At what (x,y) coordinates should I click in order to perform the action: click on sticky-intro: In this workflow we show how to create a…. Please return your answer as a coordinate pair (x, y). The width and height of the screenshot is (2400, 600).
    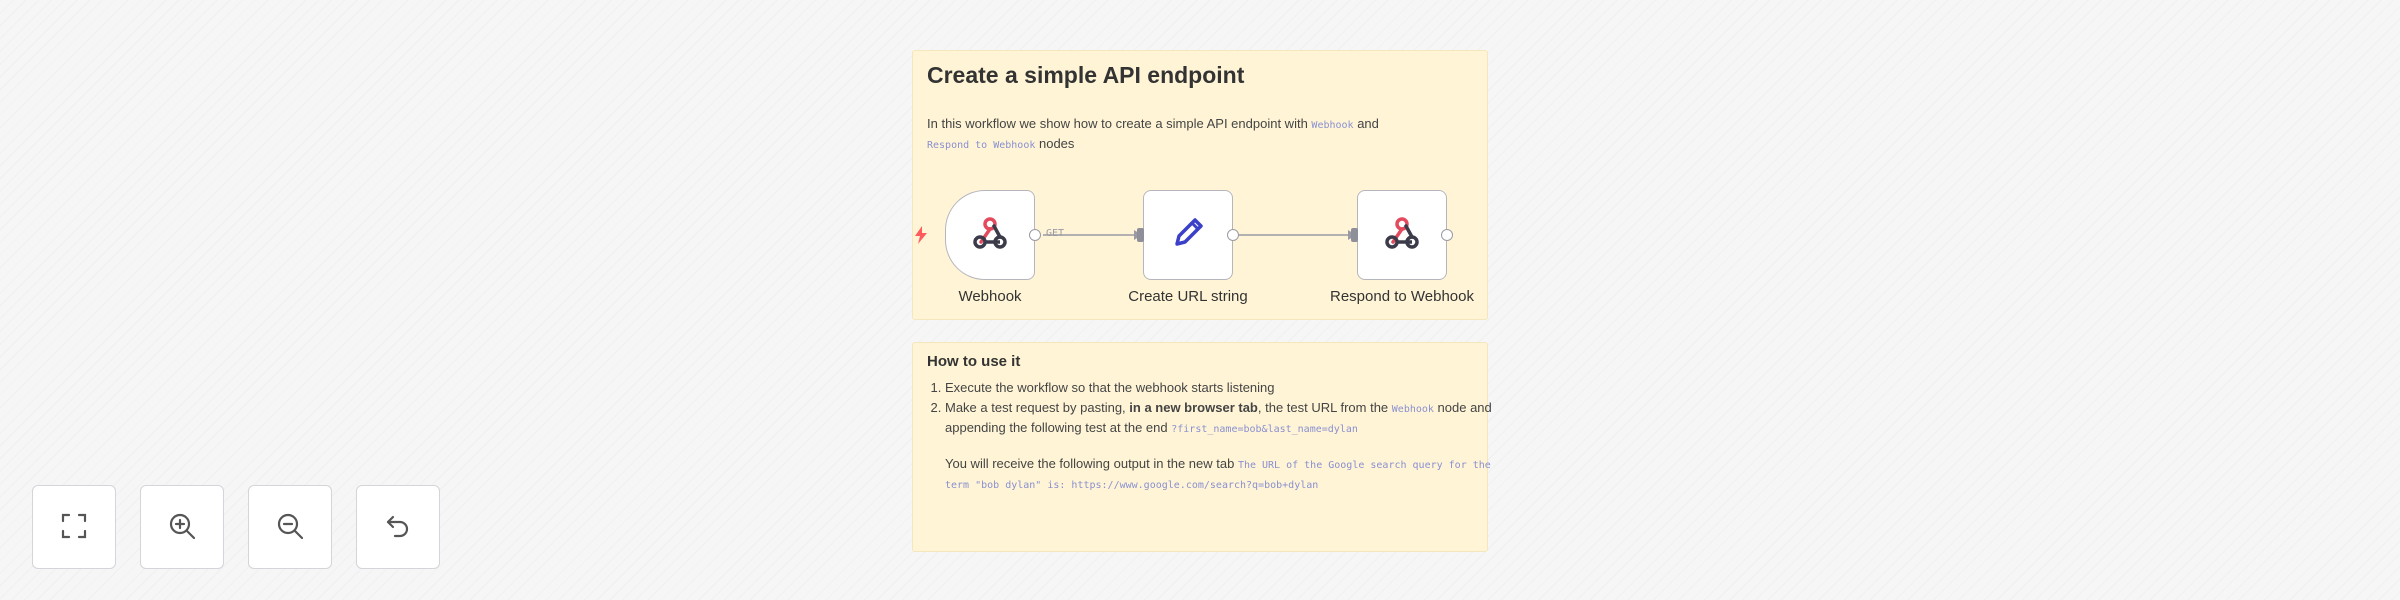
    Looking at the image, I should click on (1197, 135).